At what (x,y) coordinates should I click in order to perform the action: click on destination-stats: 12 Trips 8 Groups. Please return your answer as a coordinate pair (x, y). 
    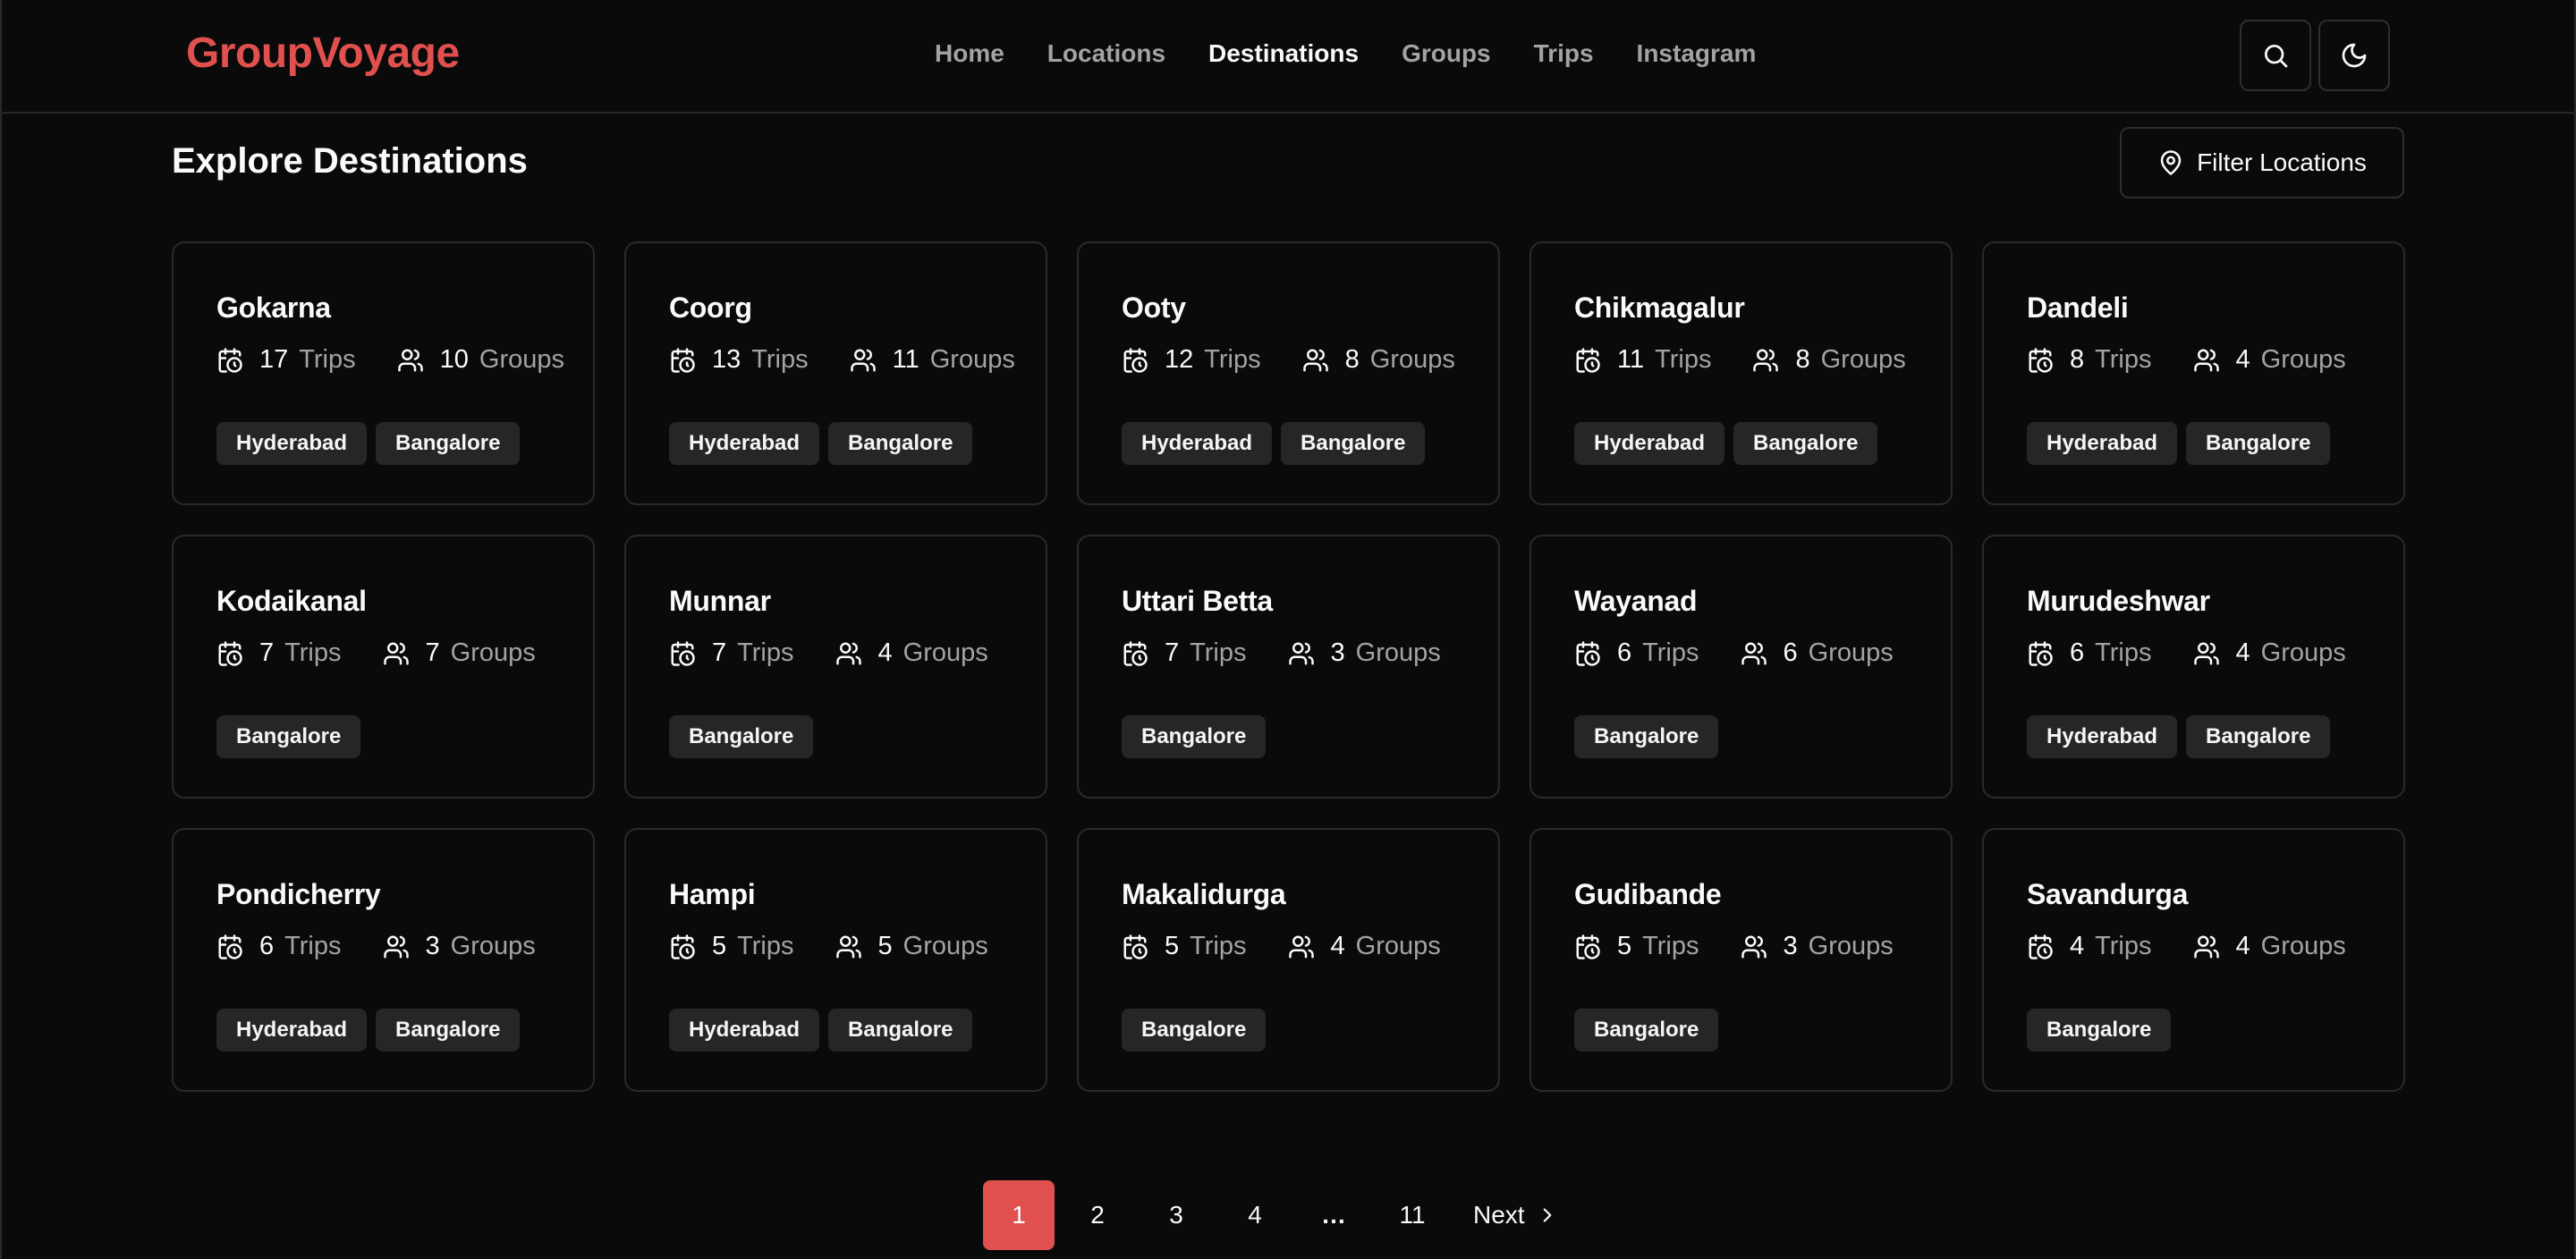
    Looking at the image, I should click on (1309, 360).